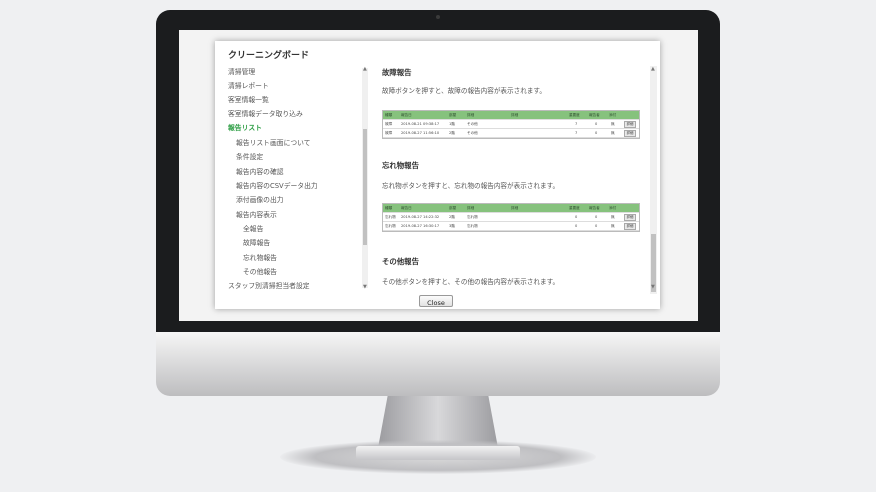  What do you see at coordinates (452, 226) in the screenshot?
I see `table-cell: 3階` at bounding box center [452, 226].